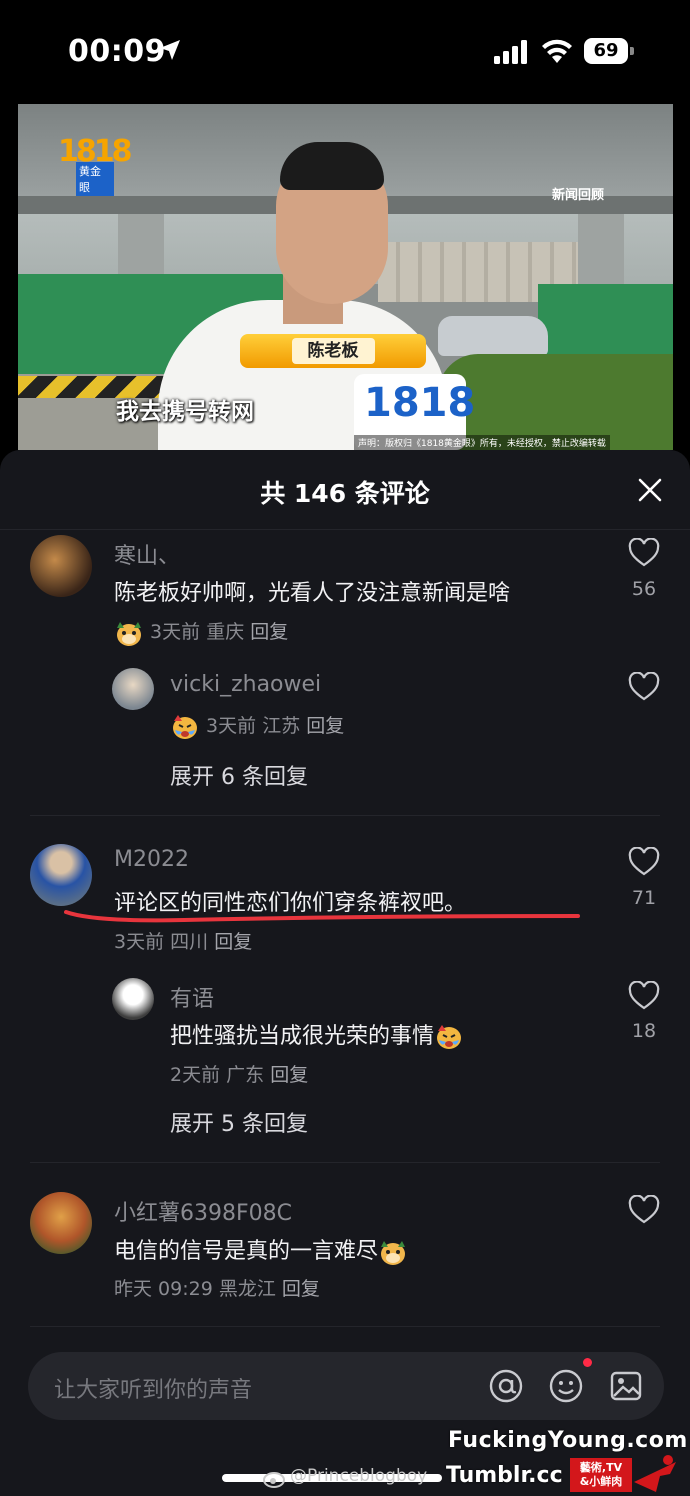 This screenshot has width=690, height=1496. Describe the element at coordinates (578, 195) in the screenshot. I see `news-review-tag: 新闻回顾` at that location.